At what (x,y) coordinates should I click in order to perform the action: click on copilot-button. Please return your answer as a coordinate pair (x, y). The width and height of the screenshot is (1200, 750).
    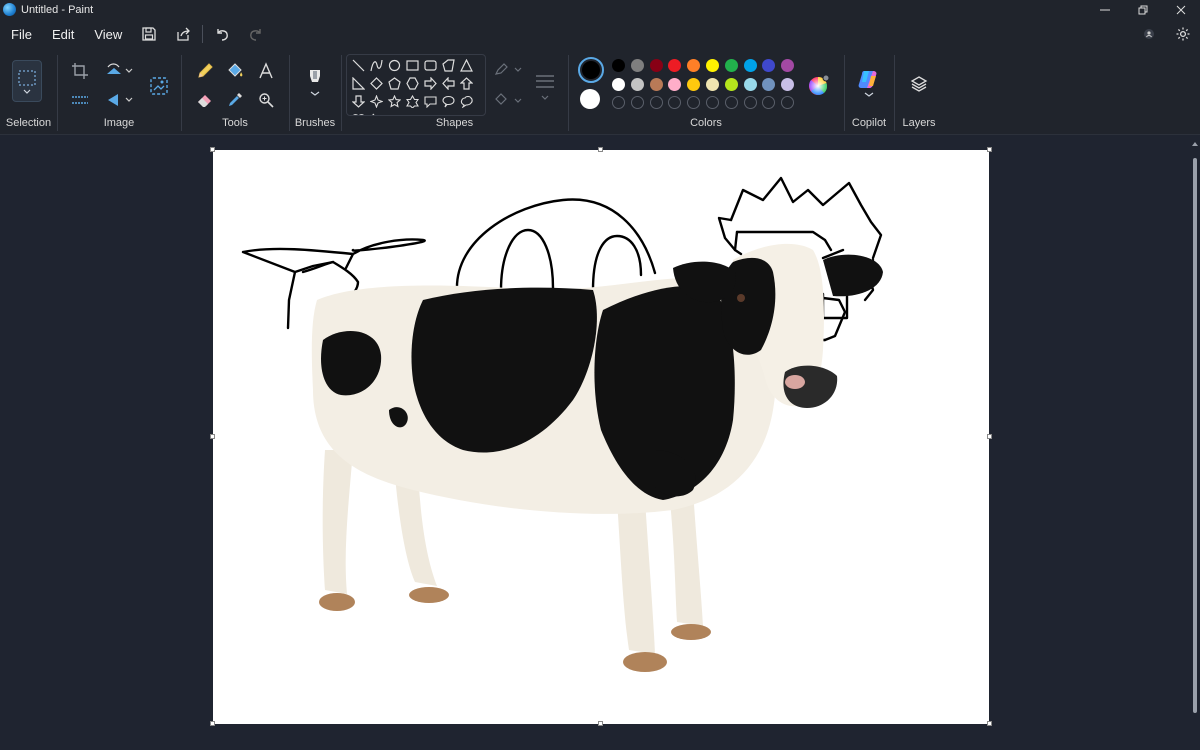
    Looking at the image, I should click on (869, 84).